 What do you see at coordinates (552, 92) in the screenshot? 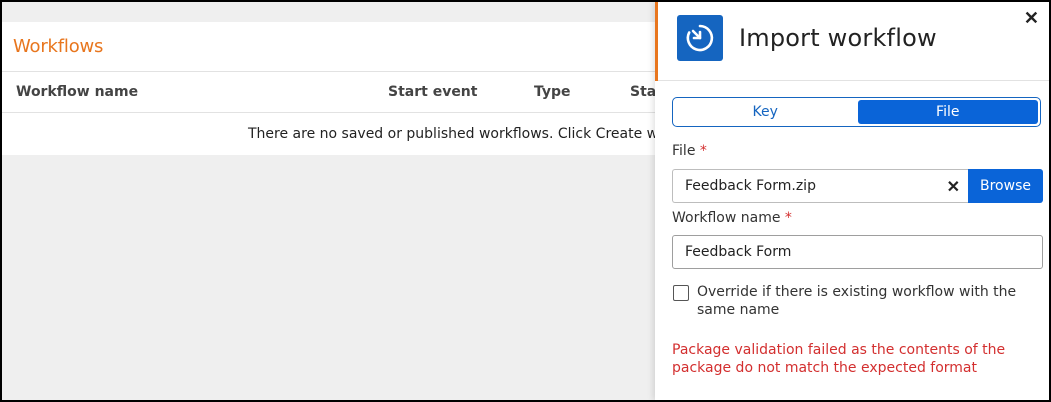
I see `column-header-type: Type` at bounding box center [552, 92].